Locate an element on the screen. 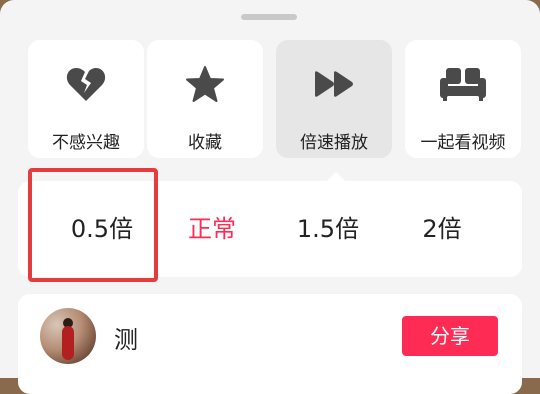  playback-speed-label: 倍速播放 is located at coordinates (334, 143).